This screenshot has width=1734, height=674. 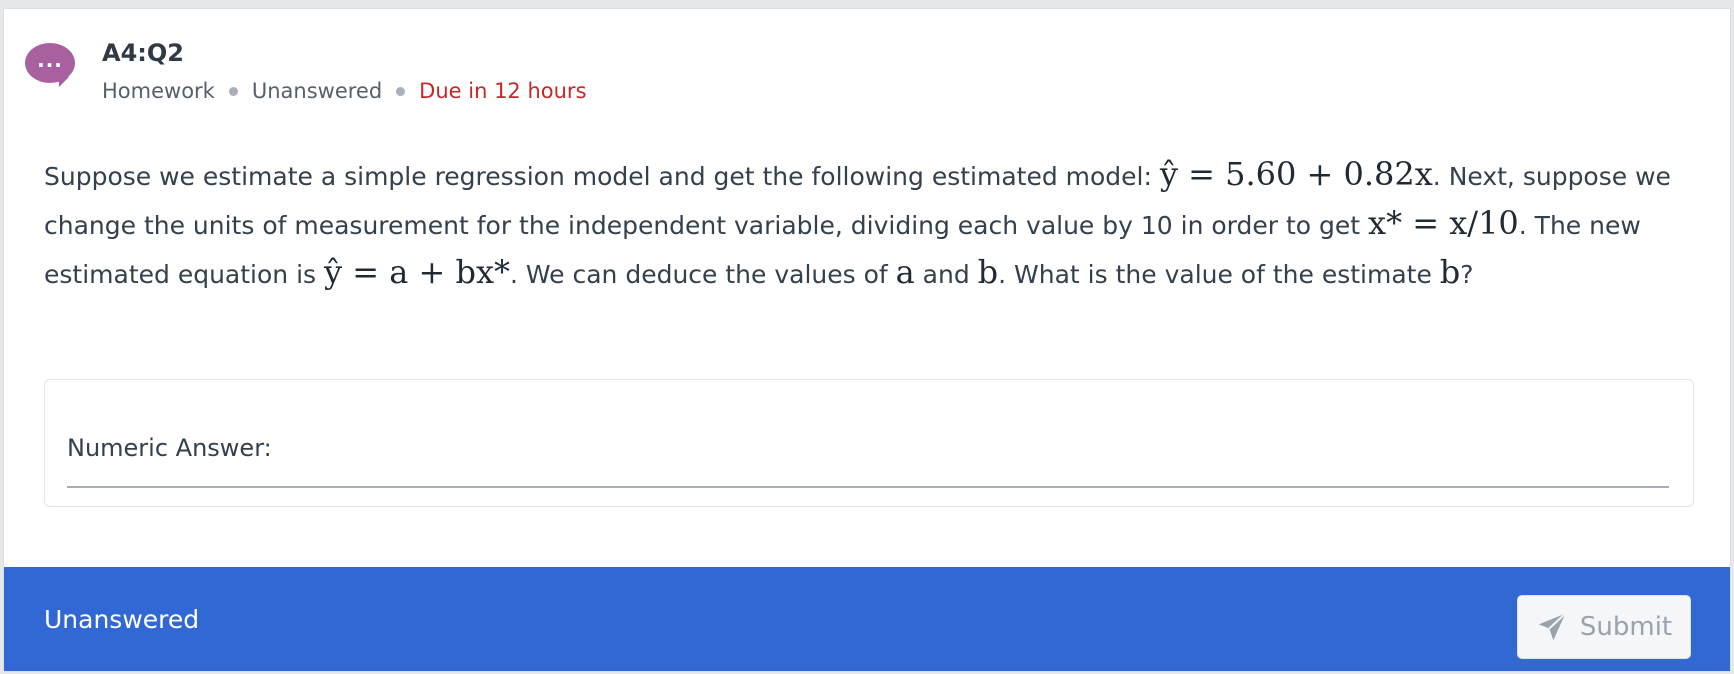 What do you see at coordinates (905, 272) in the screenshot?
I see `math-expression: a` at bounding box center [905, 272].